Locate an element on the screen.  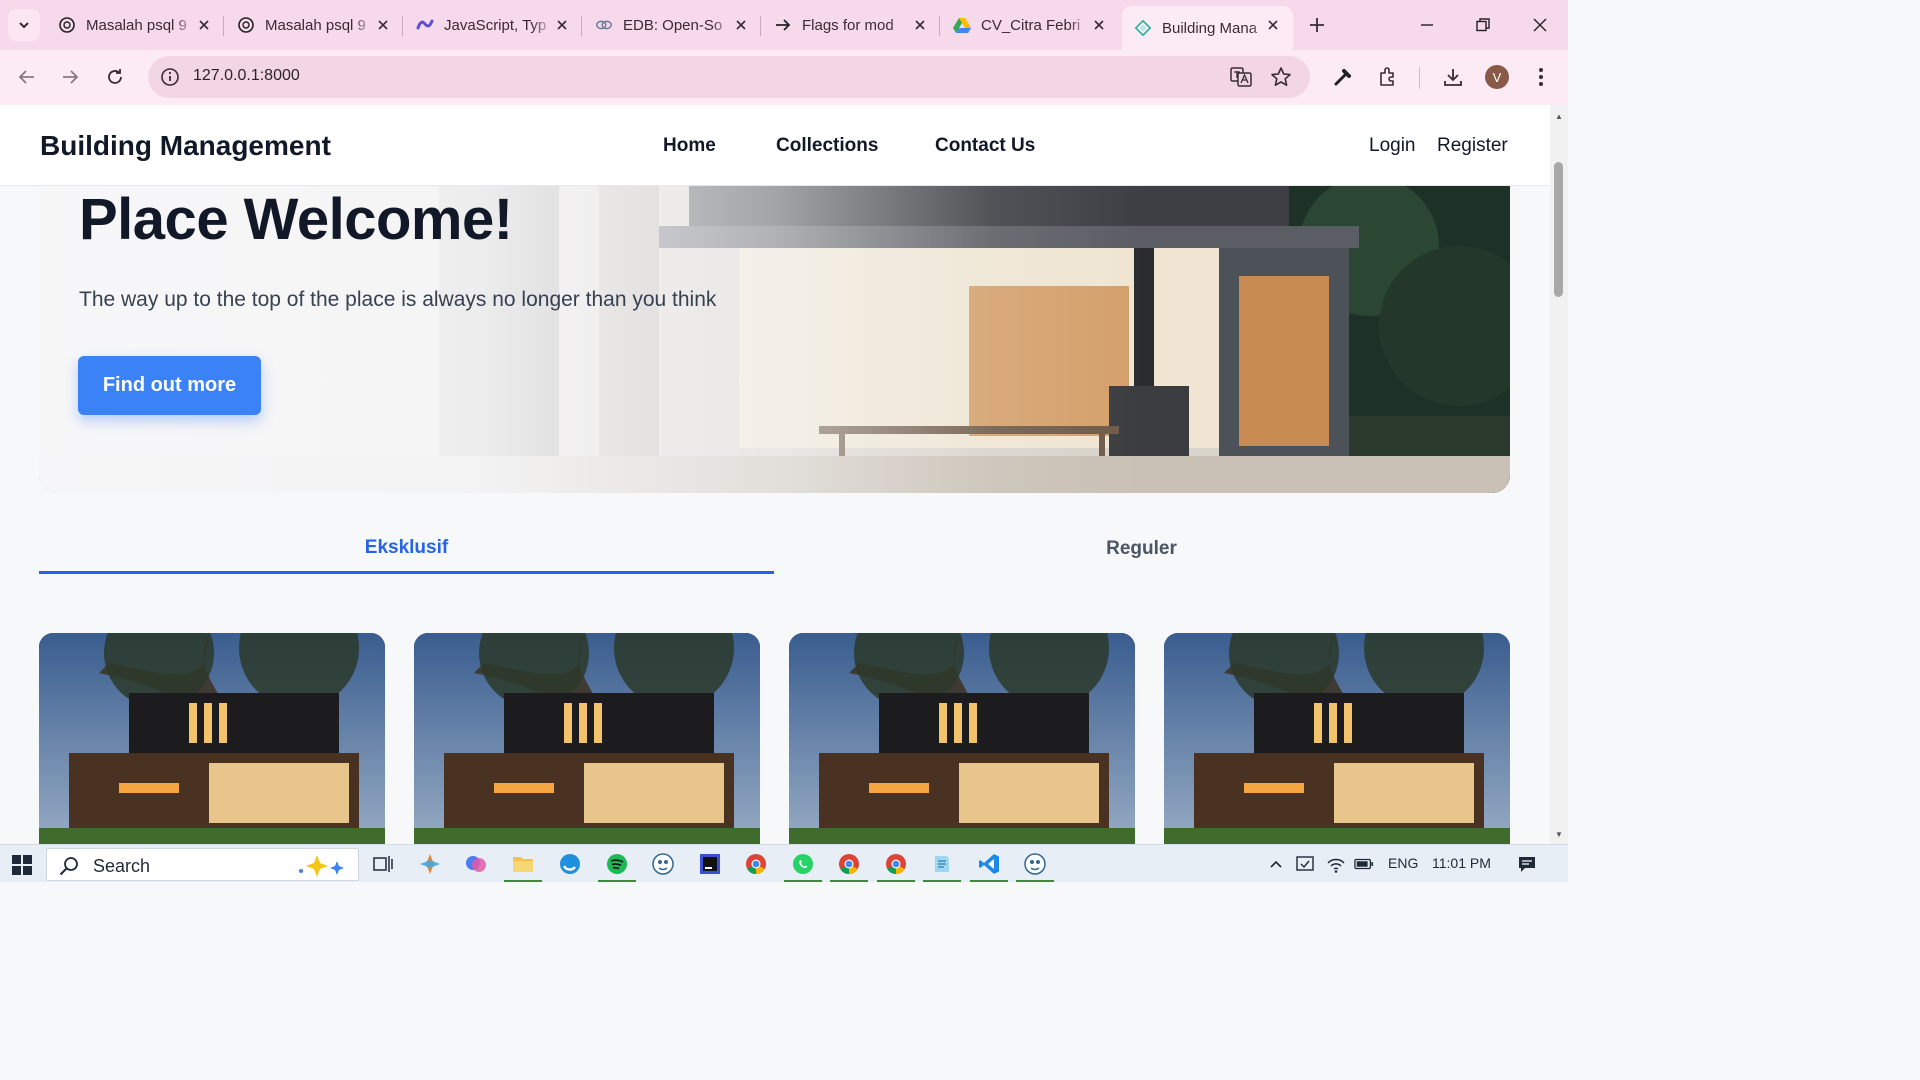
eyedropper-icon is located at coordinates (1343, 77).